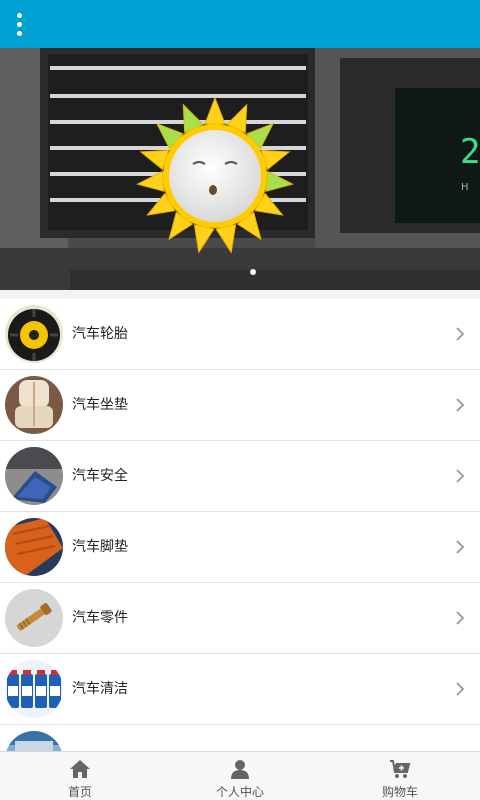  Describe the element at coordinates (240, 334) in the screenshot. I see `list-item-tires: 汽车轮胎` at that location.